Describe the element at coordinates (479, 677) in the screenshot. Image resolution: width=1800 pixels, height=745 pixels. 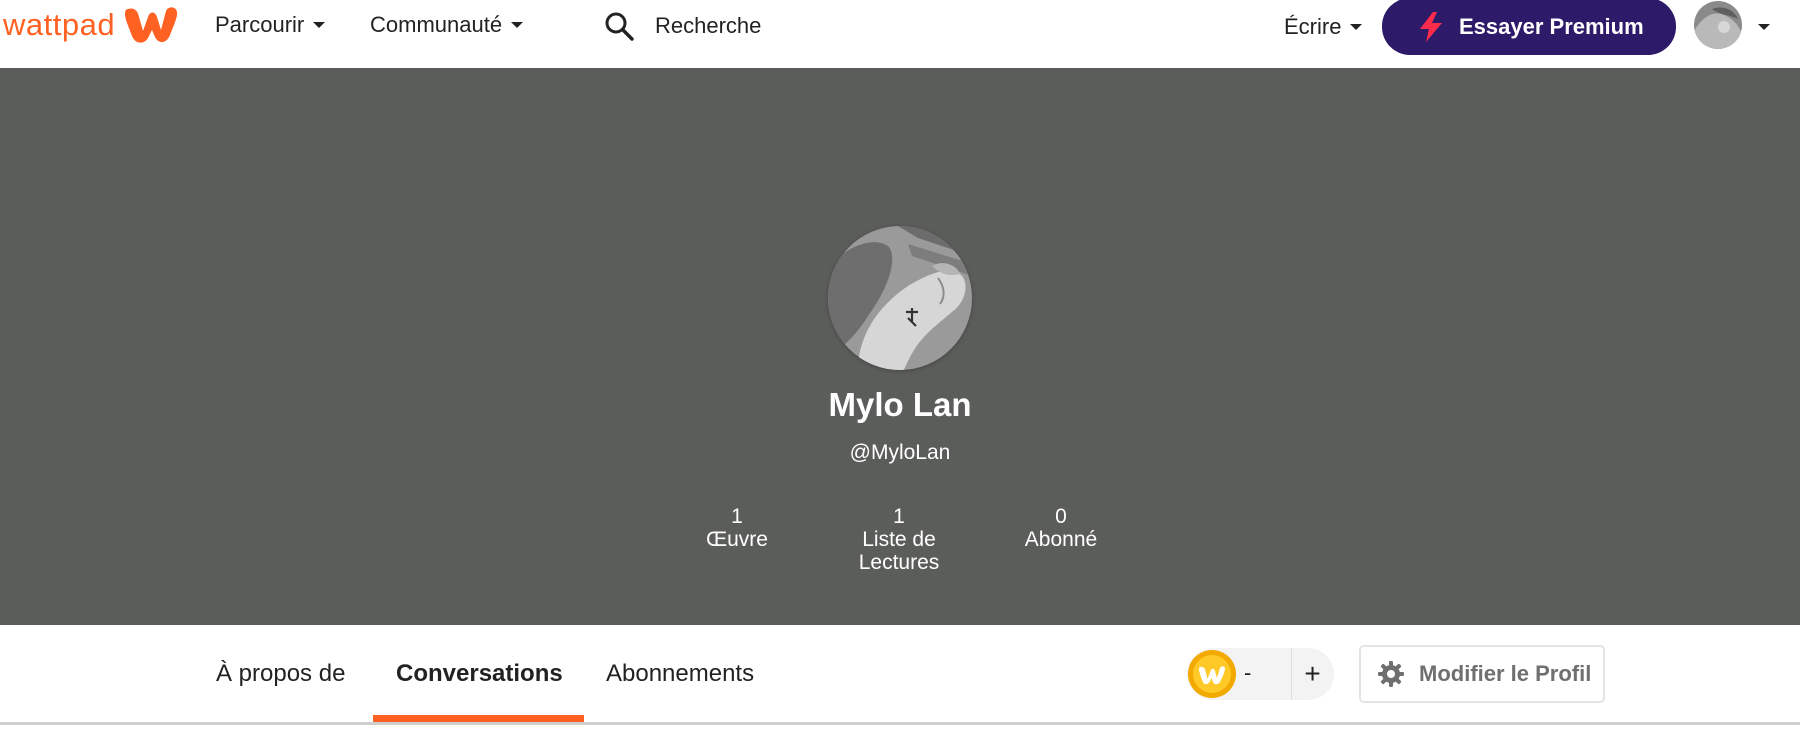
I see `tab-conversations: Conversations` at that location.